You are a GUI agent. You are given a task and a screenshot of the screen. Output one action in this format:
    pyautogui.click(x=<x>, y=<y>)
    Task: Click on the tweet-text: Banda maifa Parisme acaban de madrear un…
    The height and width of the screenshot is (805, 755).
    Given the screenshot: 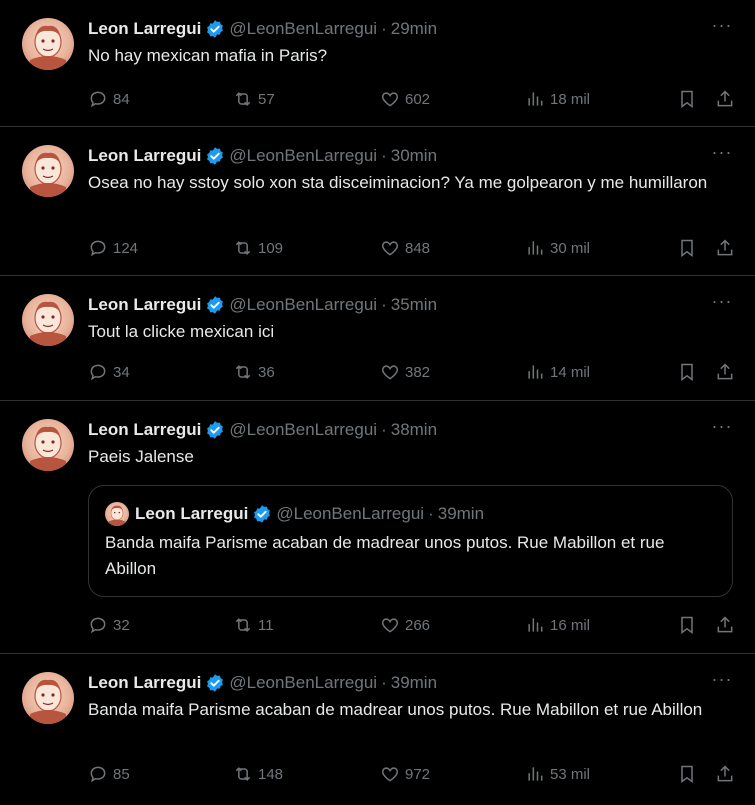 What is the action you would take?
    pyautogui.click(x=395, y=709)
    